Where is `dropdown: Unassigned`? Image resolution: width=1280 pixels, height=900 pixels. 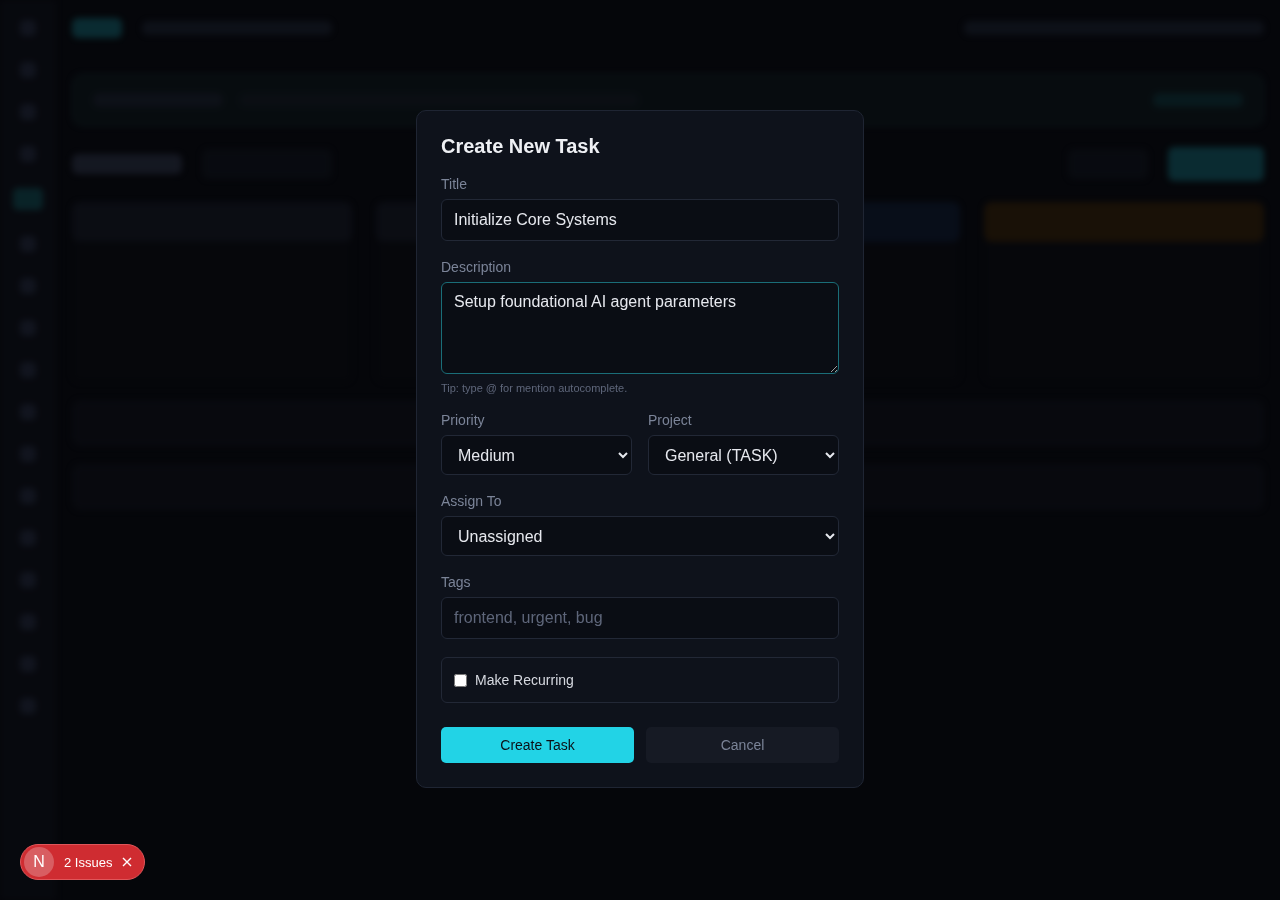
dropdown: Unassigned is located at coordinates (640, 536).